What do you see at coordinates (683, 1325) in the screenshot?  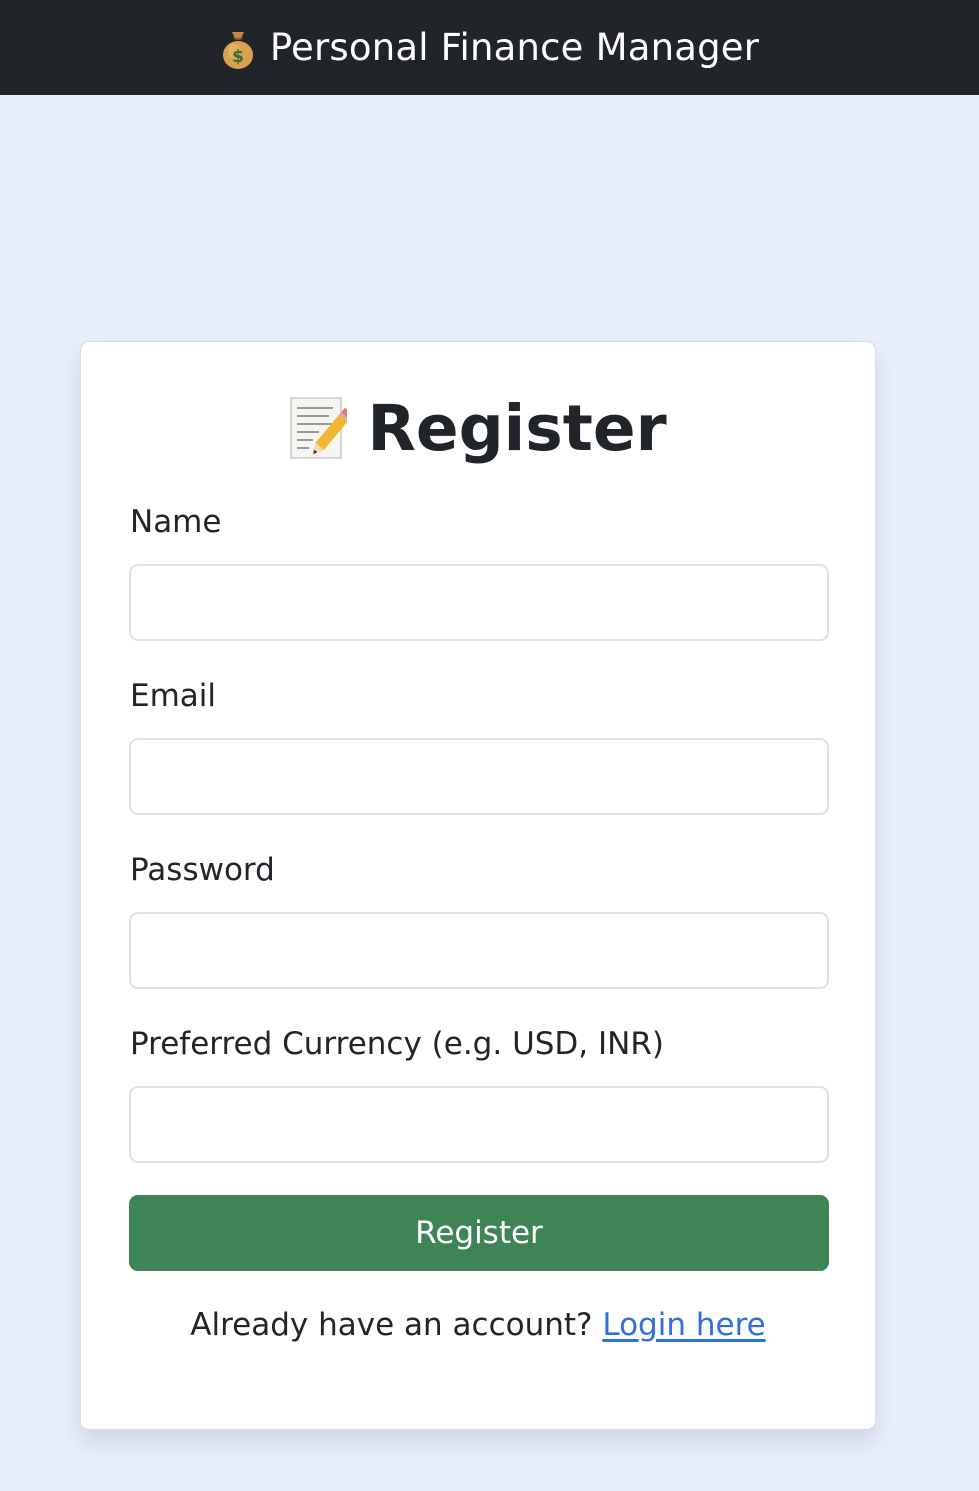 I see `login-link: Login here` at bounding box center [683, 1325].